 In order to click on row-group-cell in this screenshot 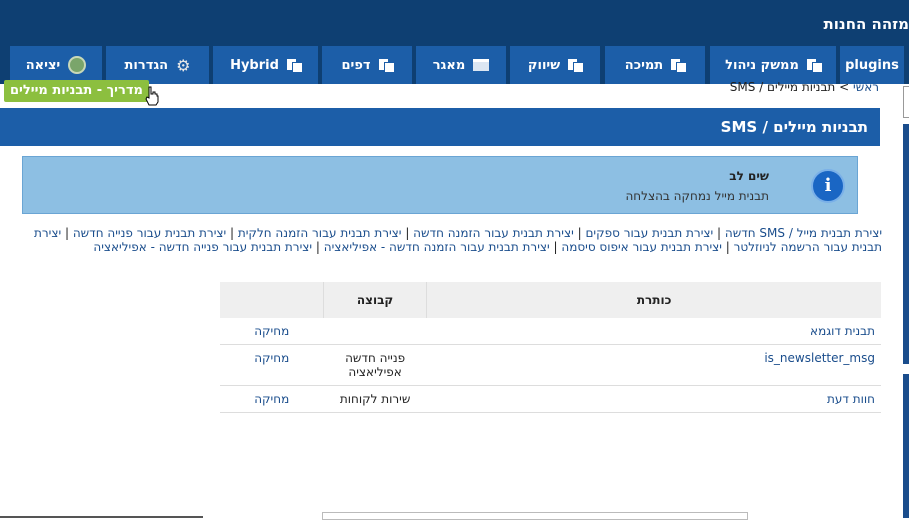, I will do `click(374, 331)`.